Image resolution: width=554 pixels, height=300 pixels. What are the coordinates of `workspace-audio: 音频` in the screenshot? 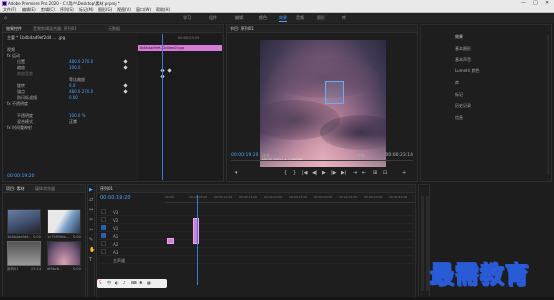 It's located at (300, 18).